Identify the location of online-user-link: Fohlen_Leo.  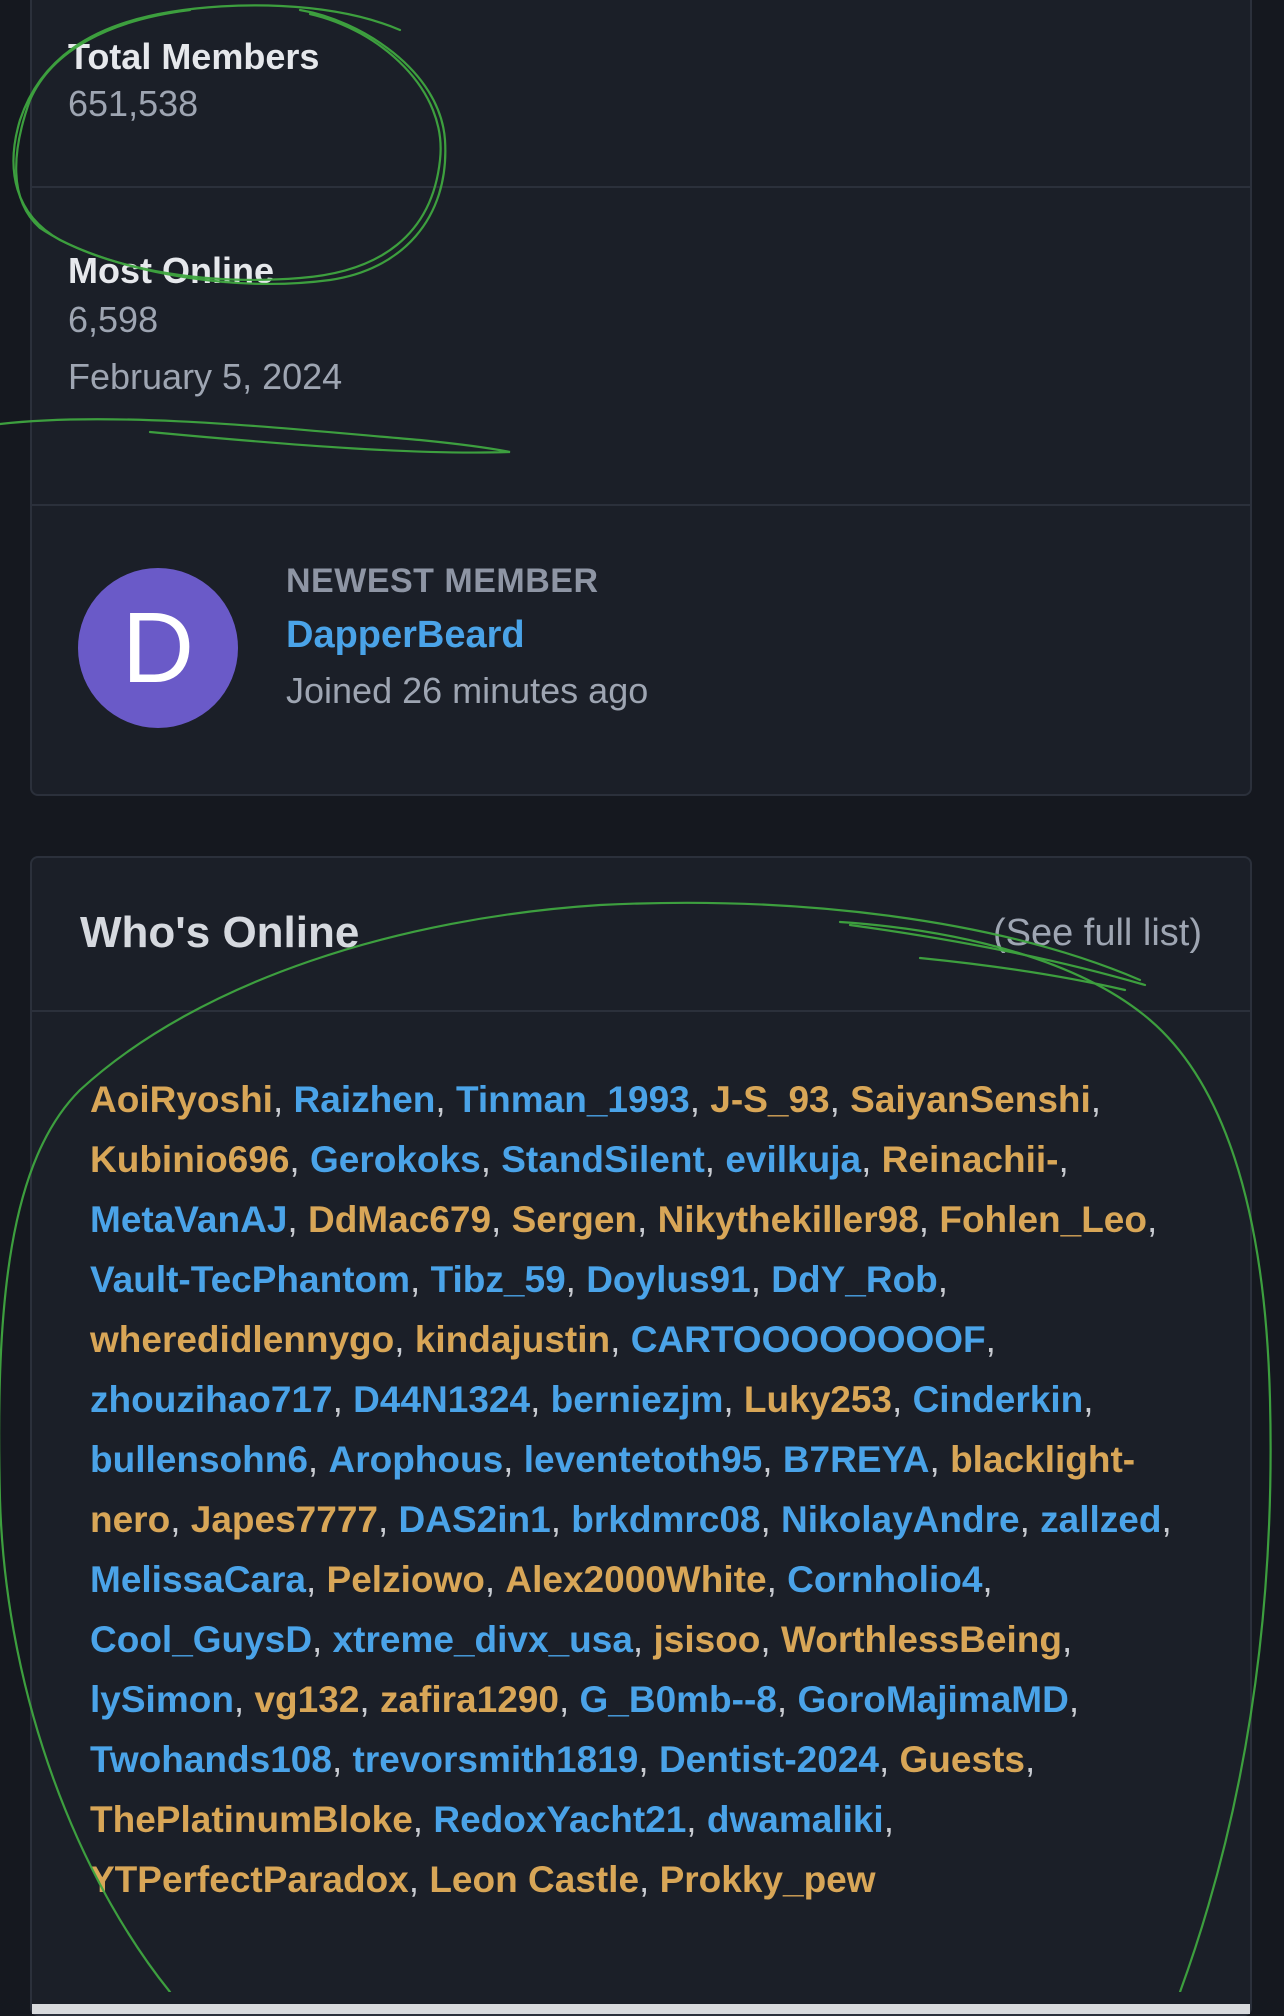
(1043, 1219).